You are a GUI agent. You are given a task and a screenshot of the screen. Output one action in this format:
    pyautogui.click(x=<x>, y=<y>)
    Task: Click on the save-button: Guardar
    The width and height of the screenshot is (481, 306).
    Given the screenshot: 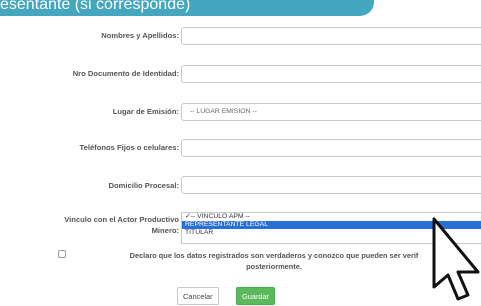 What is the action you would take?
    pyautogui.click(x=256, y=296)
    